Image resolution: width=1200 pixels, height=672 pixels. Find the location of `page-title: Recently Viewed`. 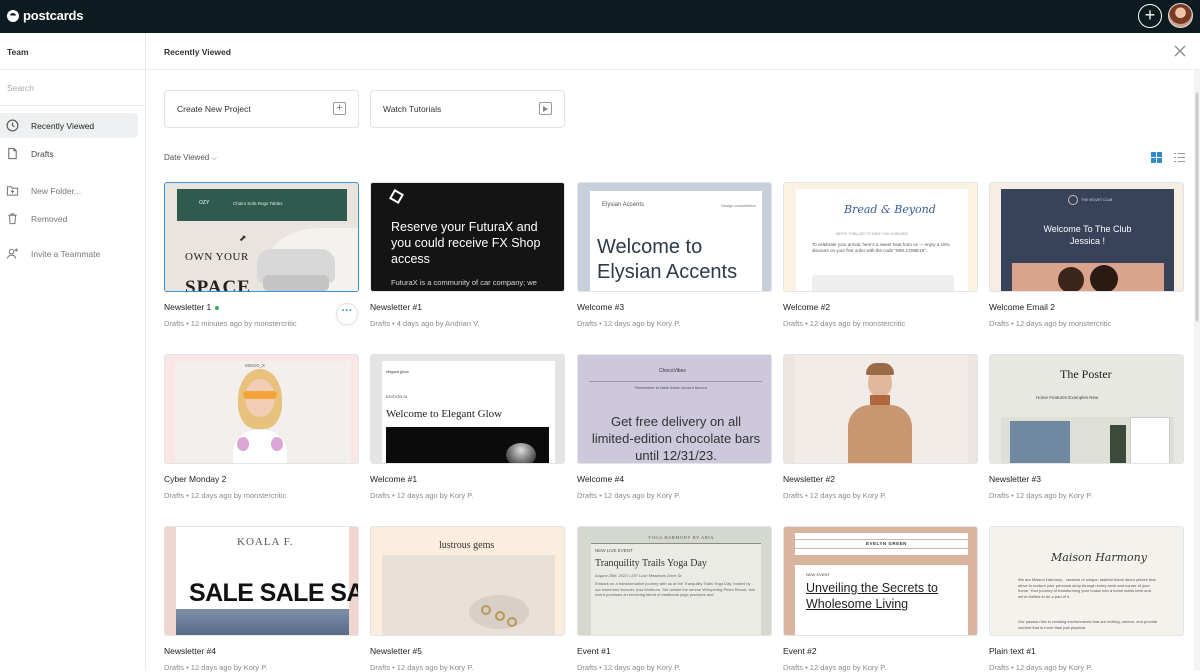

page-title: Recently Viewed is located at coordinates (673, 51).